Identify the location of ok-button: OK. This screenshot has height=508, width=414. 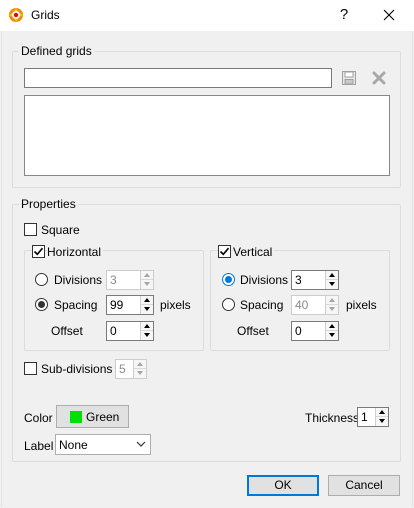
(283, 485).